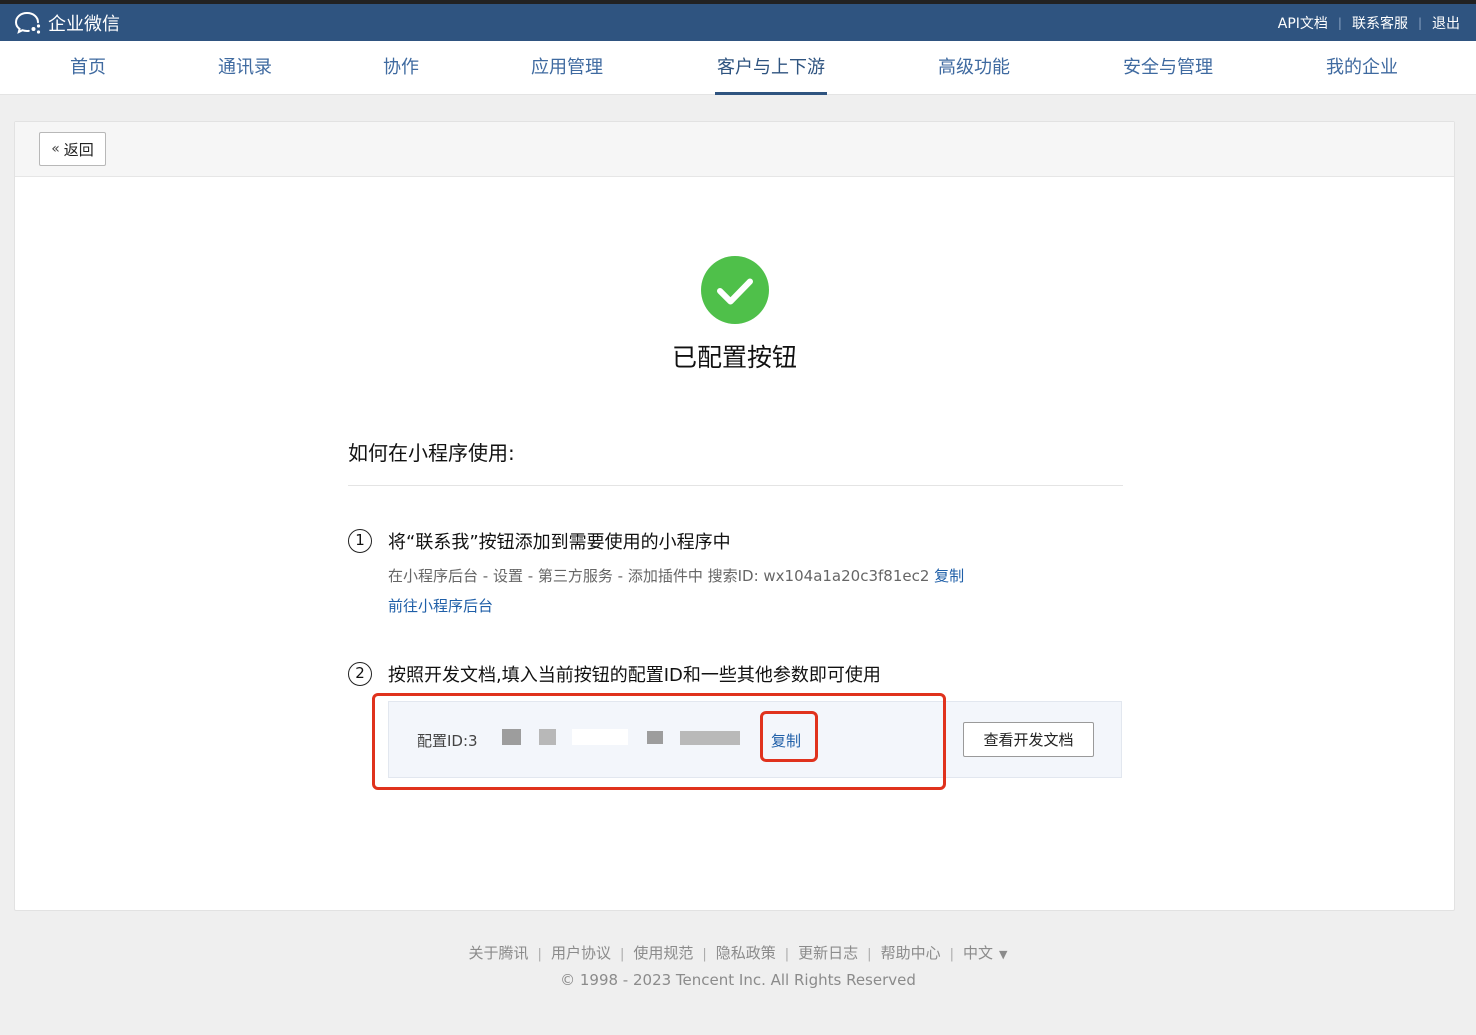 The height and width of the screenshot is (1035, 1476). Describe the element at coordinates (1362, 68) in the screenshot. I see `nav-my-company: 我的企业` at that location.